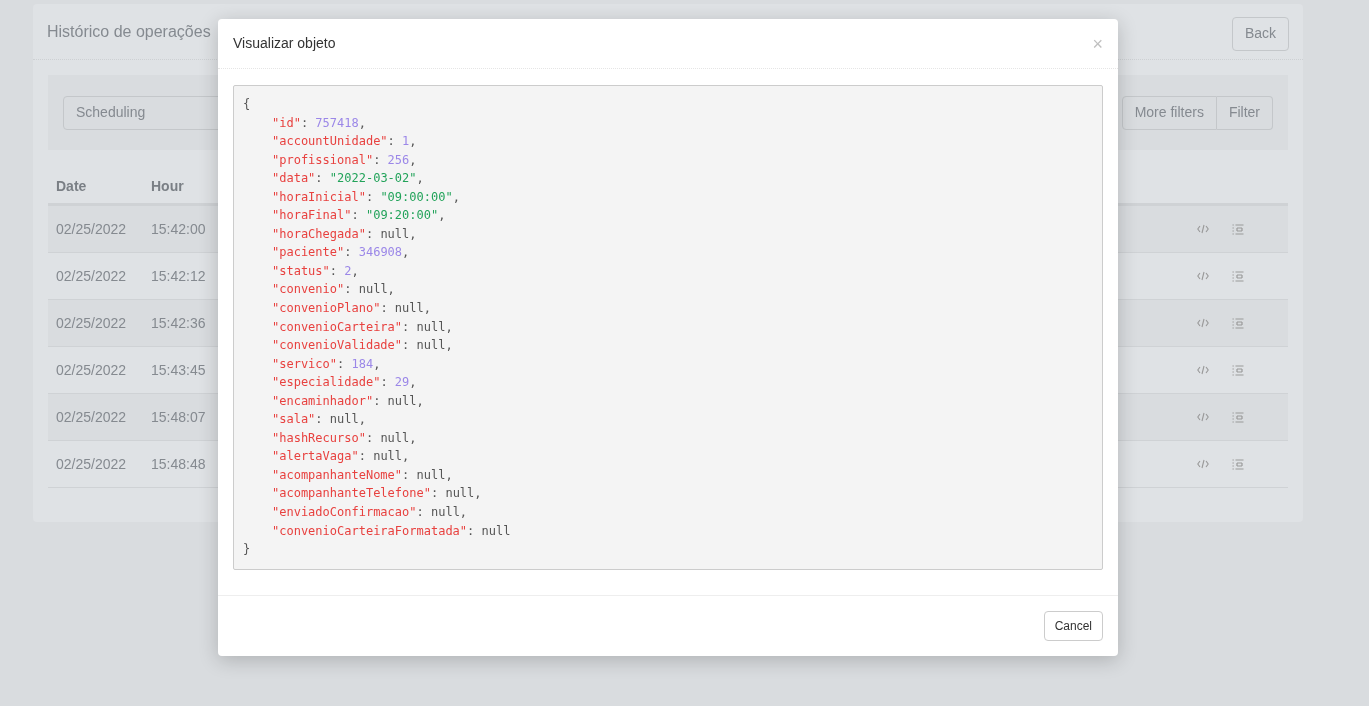  I want to click on table-cell-text: 15:42:36, so click(178, 323).